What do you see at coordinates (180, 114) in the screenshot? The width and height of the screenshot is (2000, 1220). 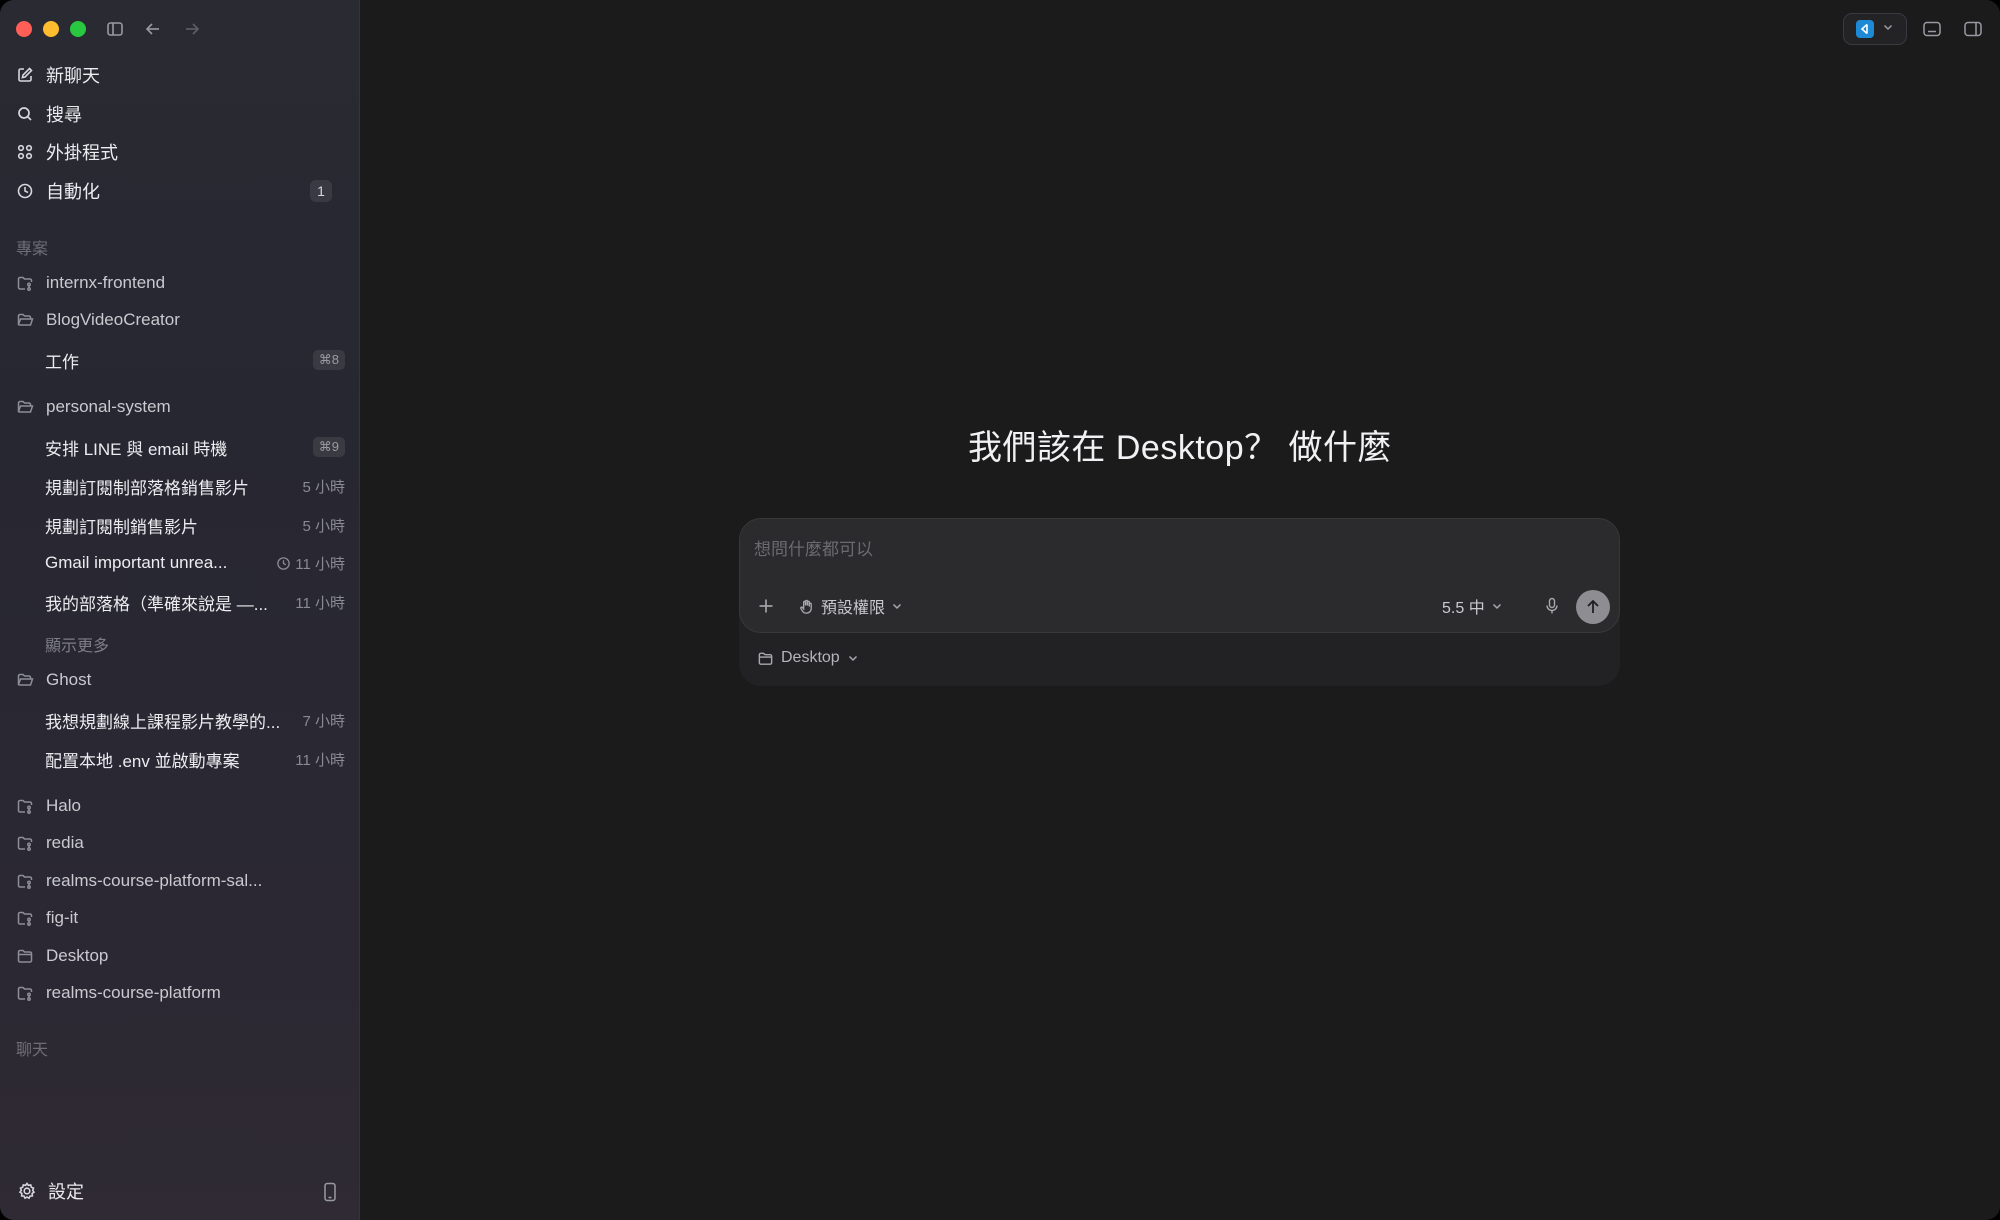 I see `search-button: 搜尋` at bounding box center [180, 114].